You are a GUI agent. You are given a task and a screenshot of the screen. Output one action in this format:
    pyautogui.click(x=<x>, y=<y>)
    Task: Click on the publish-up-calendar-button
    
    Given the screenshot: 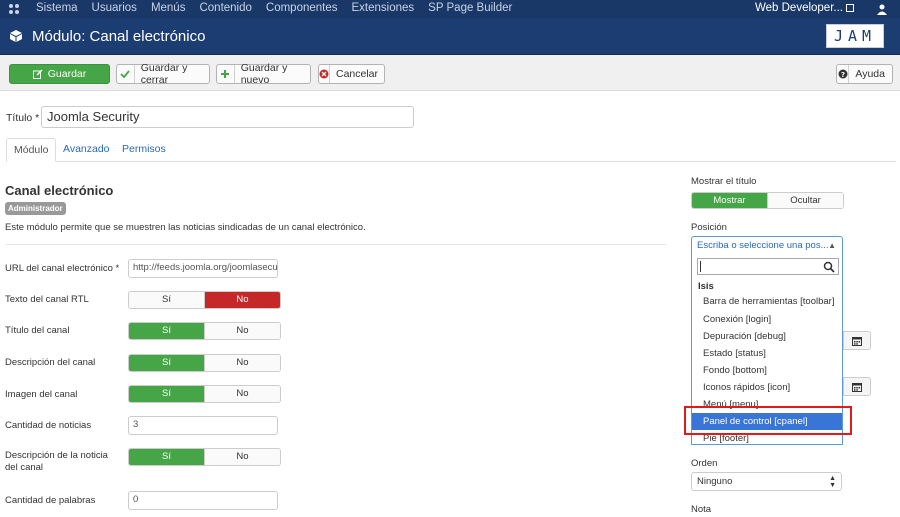 What is the action you would take?
    pyautogui.click(x=857, y=340)
    